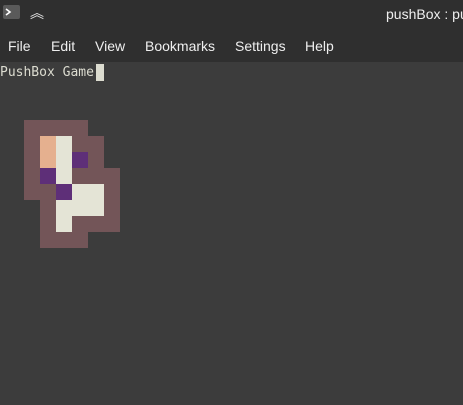  I want to click on text-cursor, so click(100, 72).